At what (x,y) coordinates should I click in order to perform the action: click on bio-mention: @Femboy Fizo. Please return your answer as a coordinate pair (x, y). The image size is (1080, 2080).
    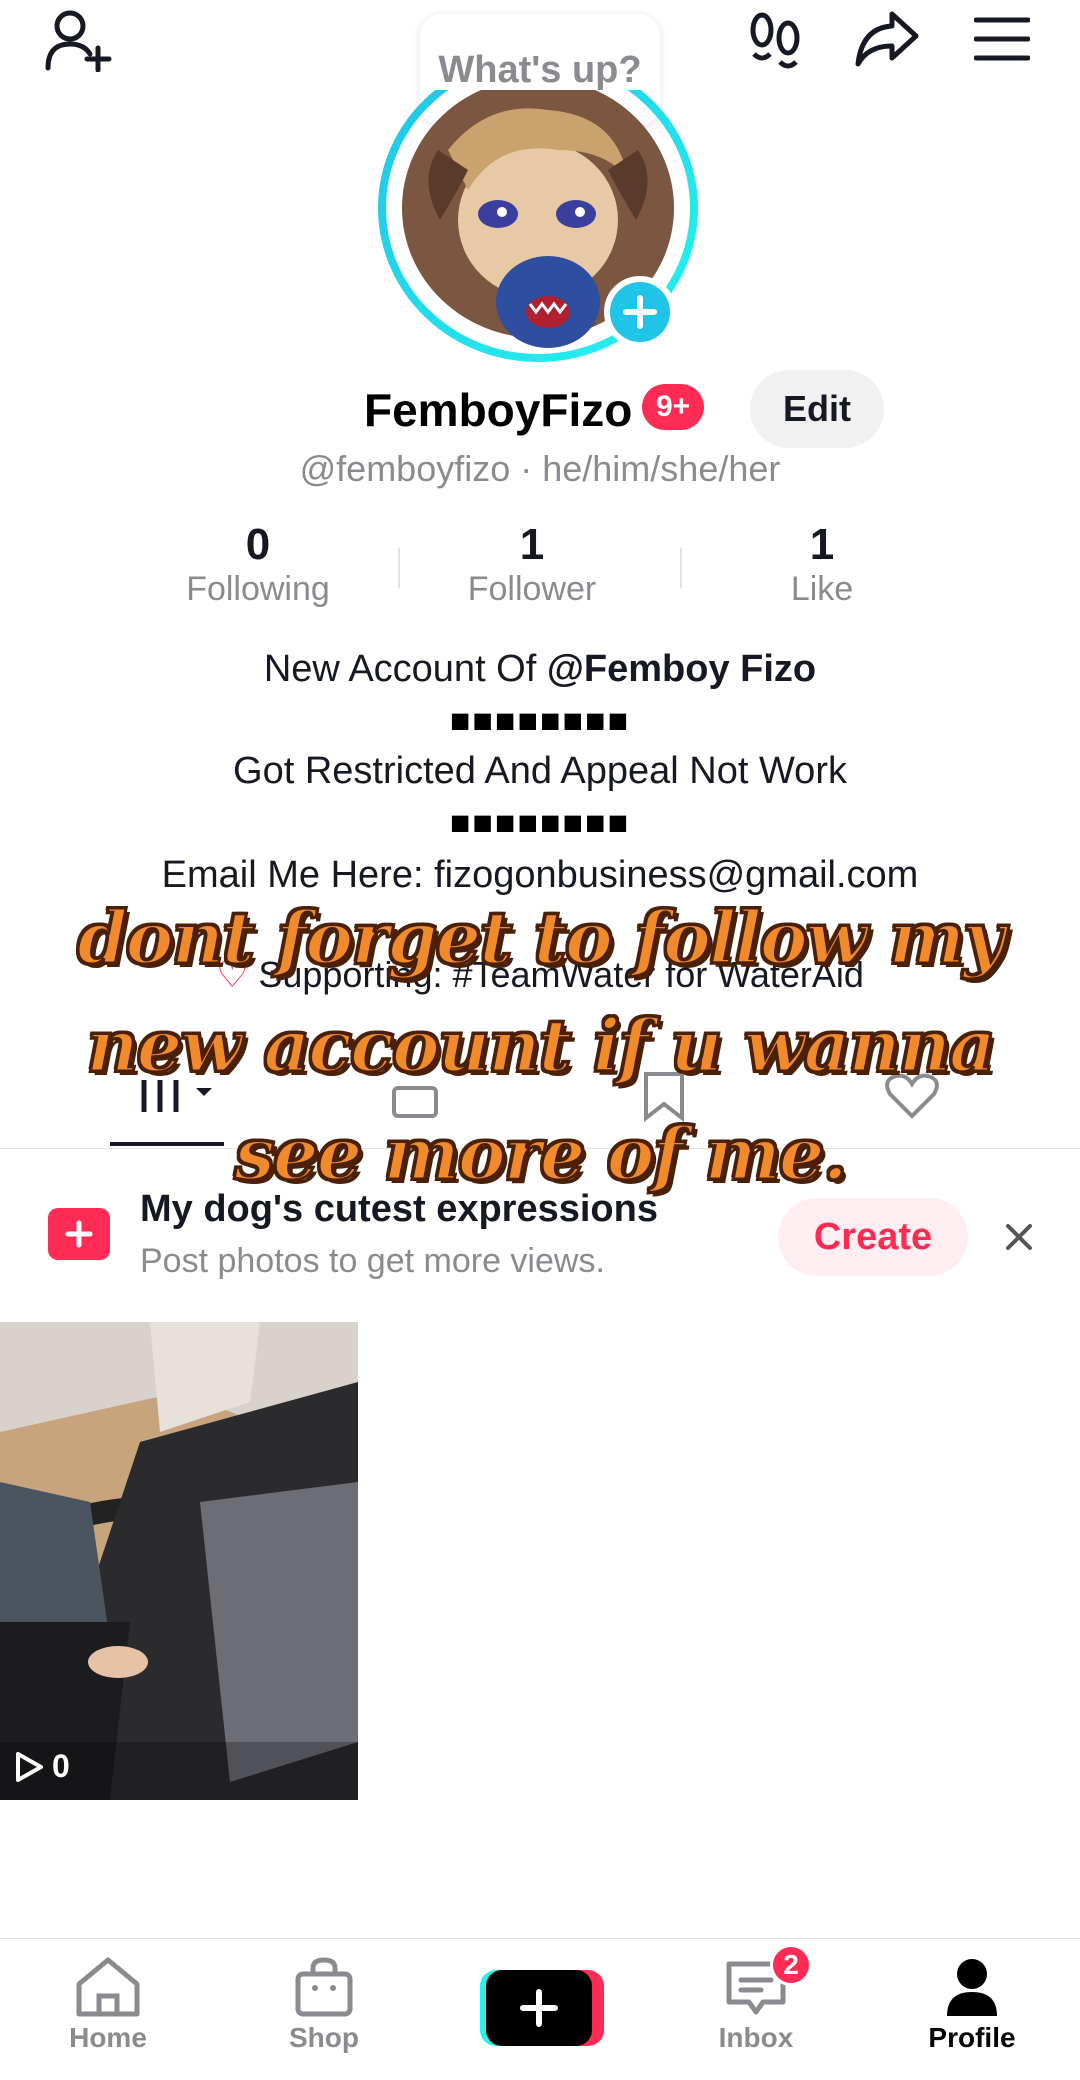
    Looking at the image, I should click on (681, 669).